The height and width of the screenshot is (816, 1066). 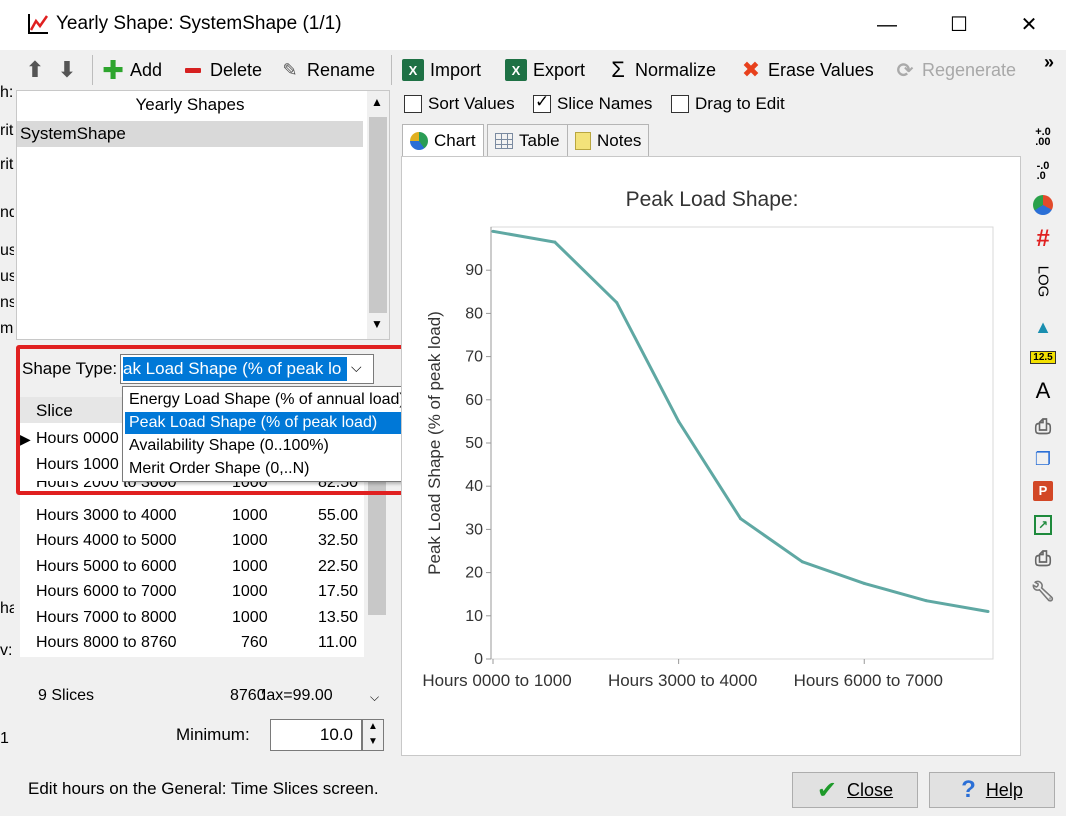 I want to click on print-preview-icon: ⎙, so click(x=1043, y=559).